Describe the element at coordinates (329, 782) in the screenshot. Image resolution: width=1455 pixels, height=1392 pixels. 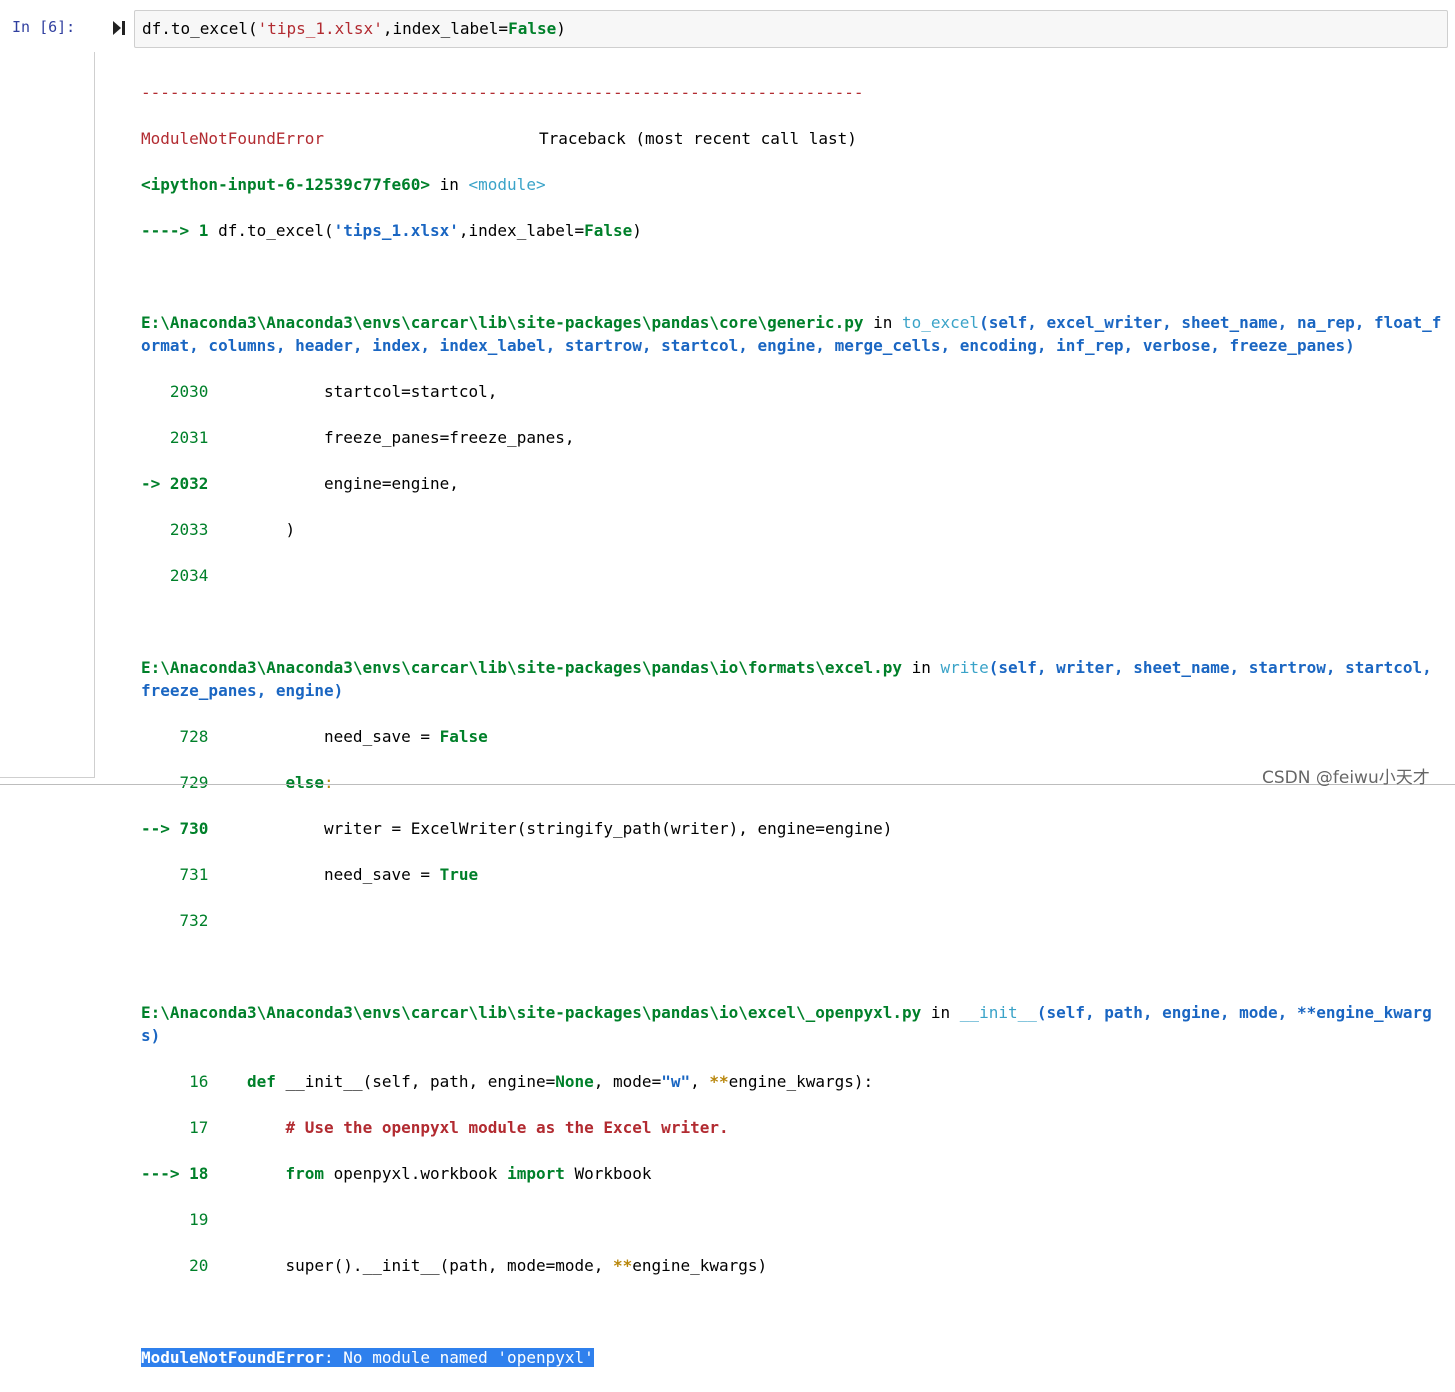
I see `colon: :` at that location.